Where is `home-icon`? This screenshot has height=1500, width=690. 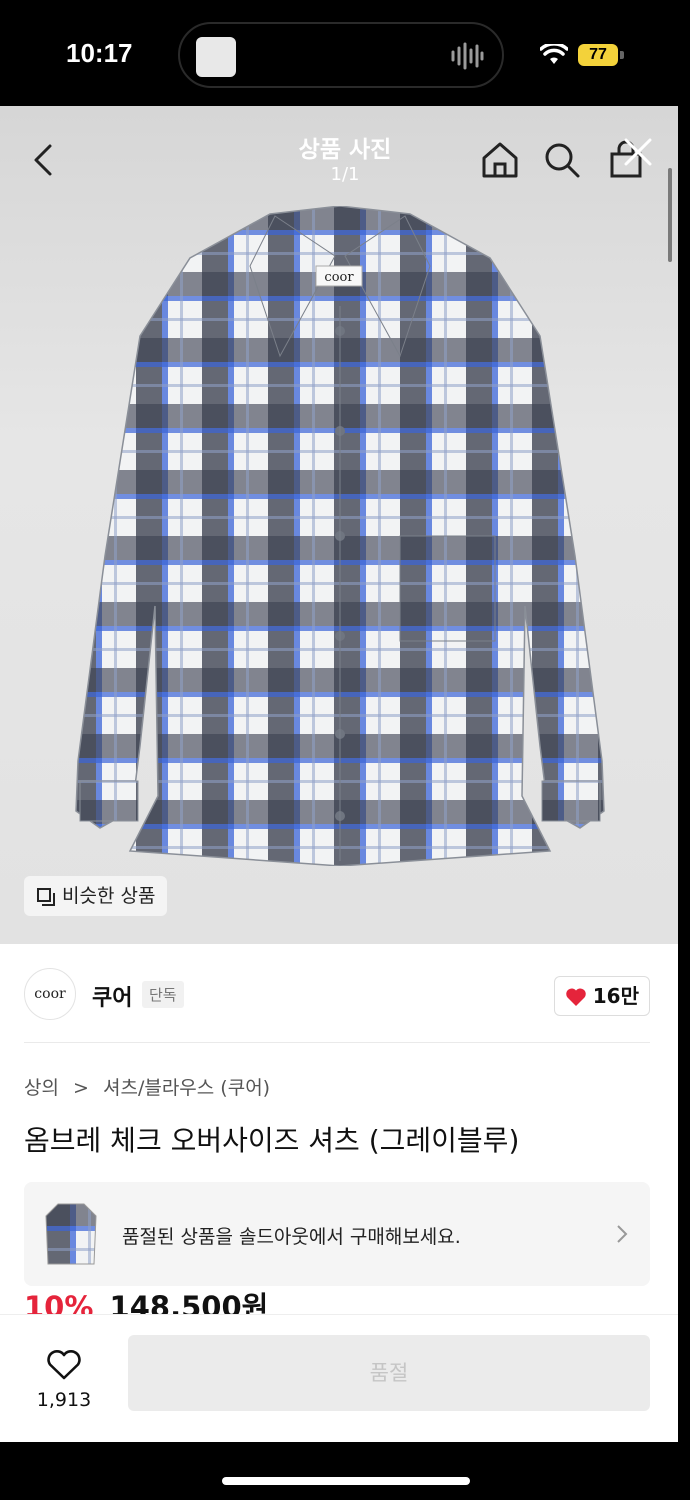 home-icon is located at coordinates (500, 160).